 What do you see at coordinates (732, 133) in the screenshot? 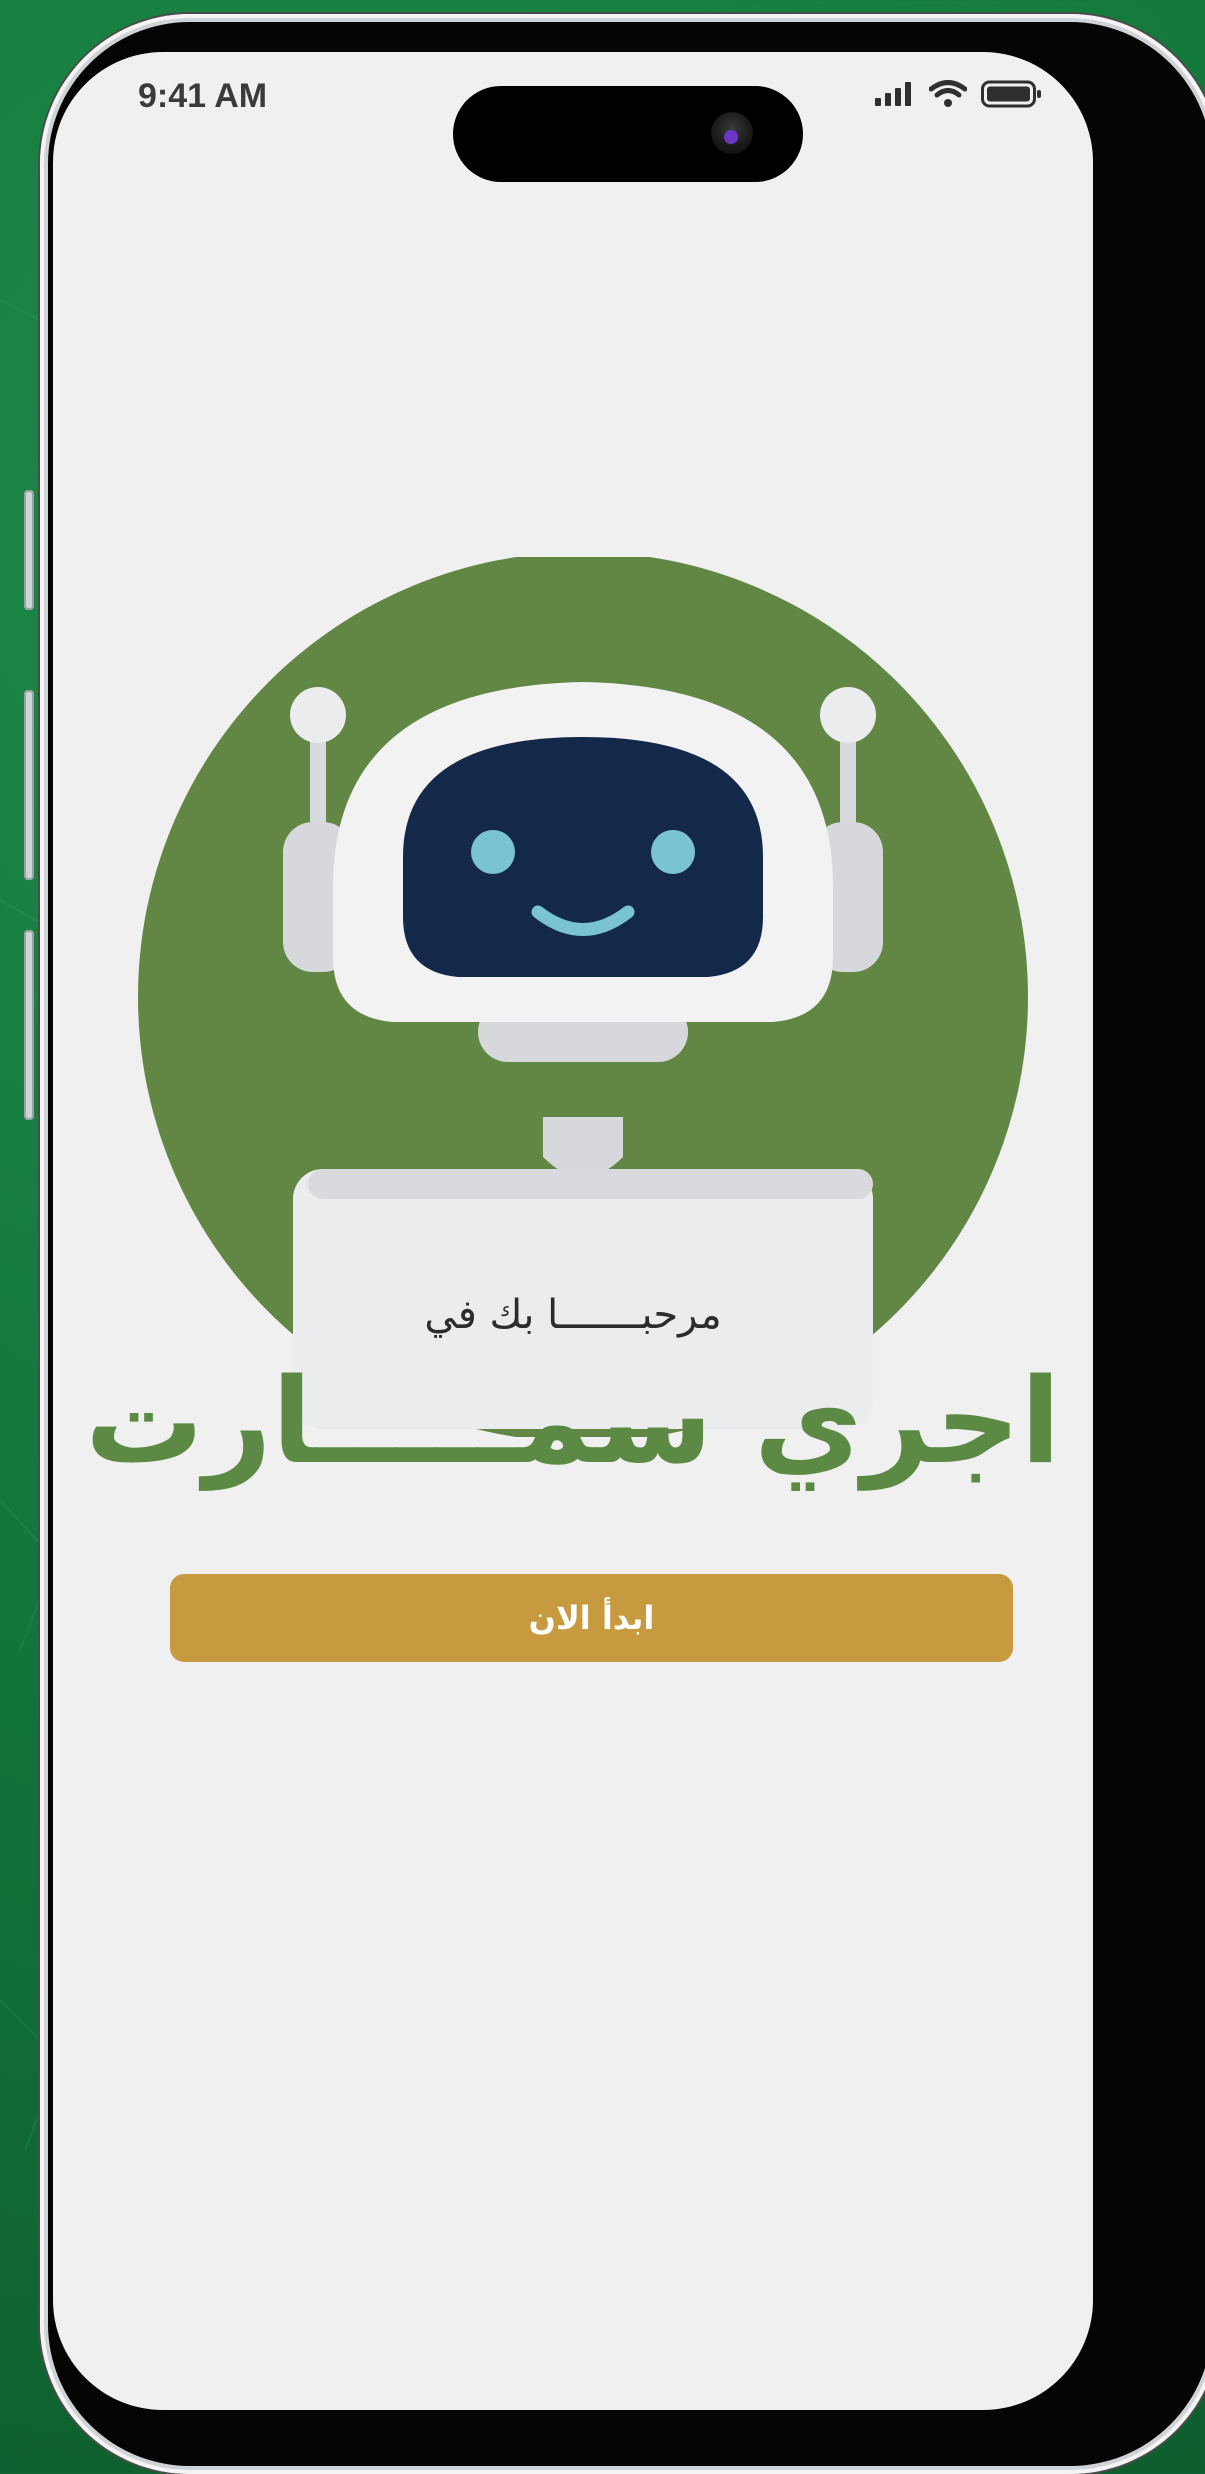
I see `front-camera-icon` at bounding box center [732, 133].